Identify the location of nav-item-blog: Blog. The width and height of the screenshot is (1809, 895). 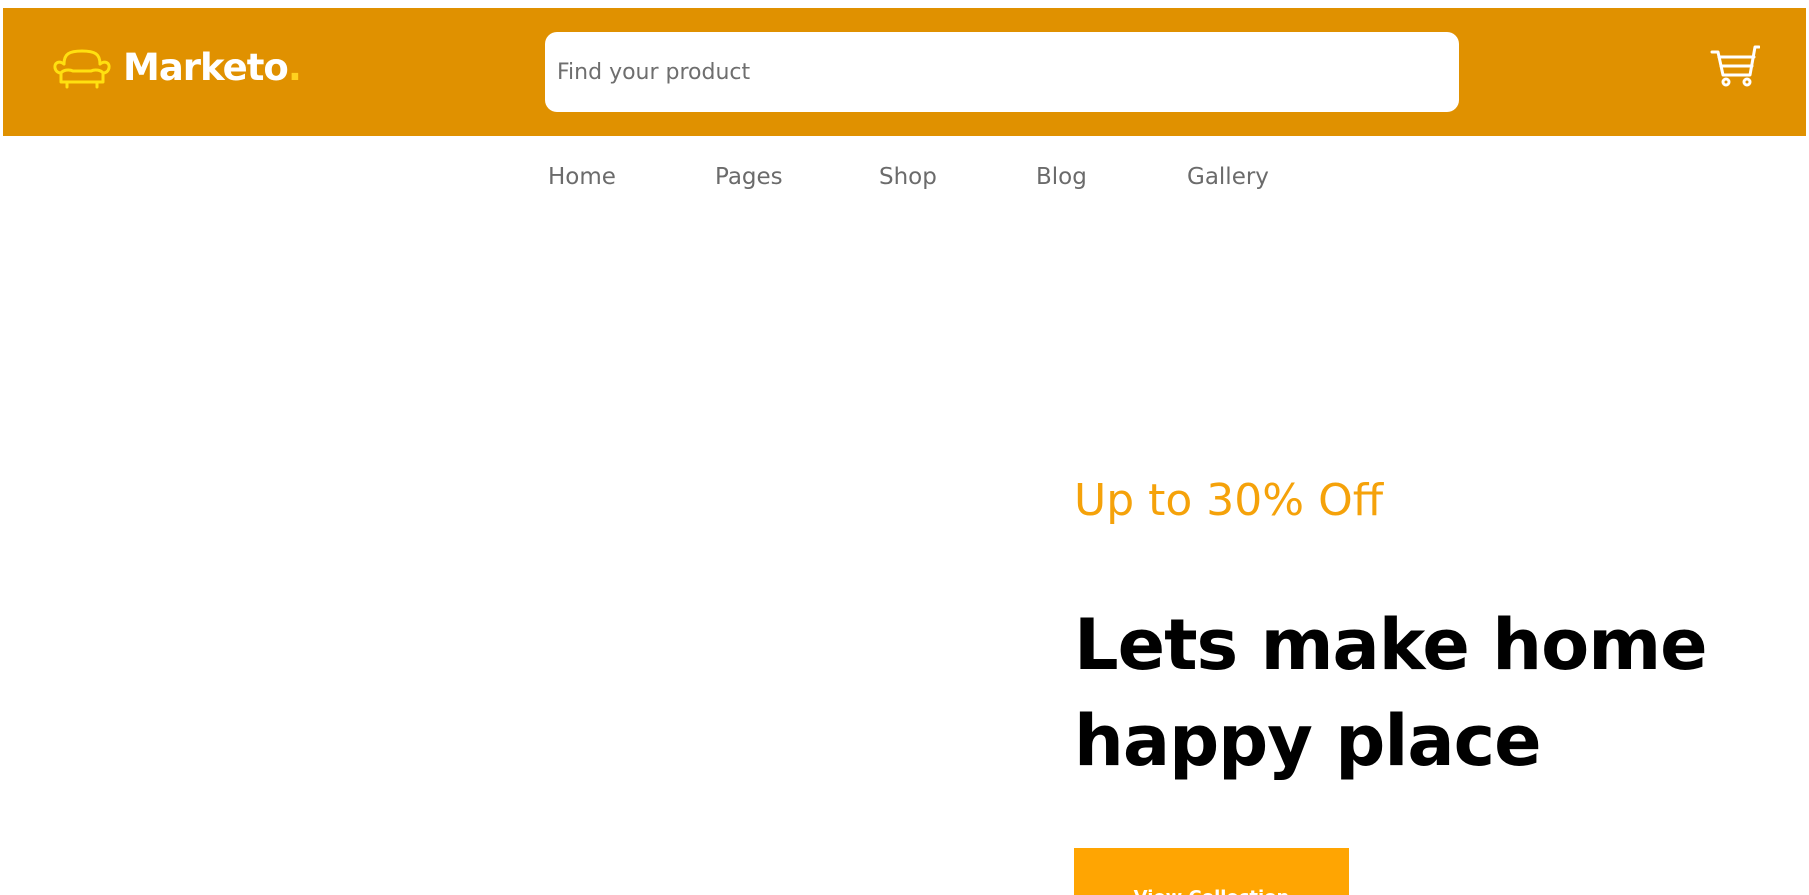
(1061, 177).